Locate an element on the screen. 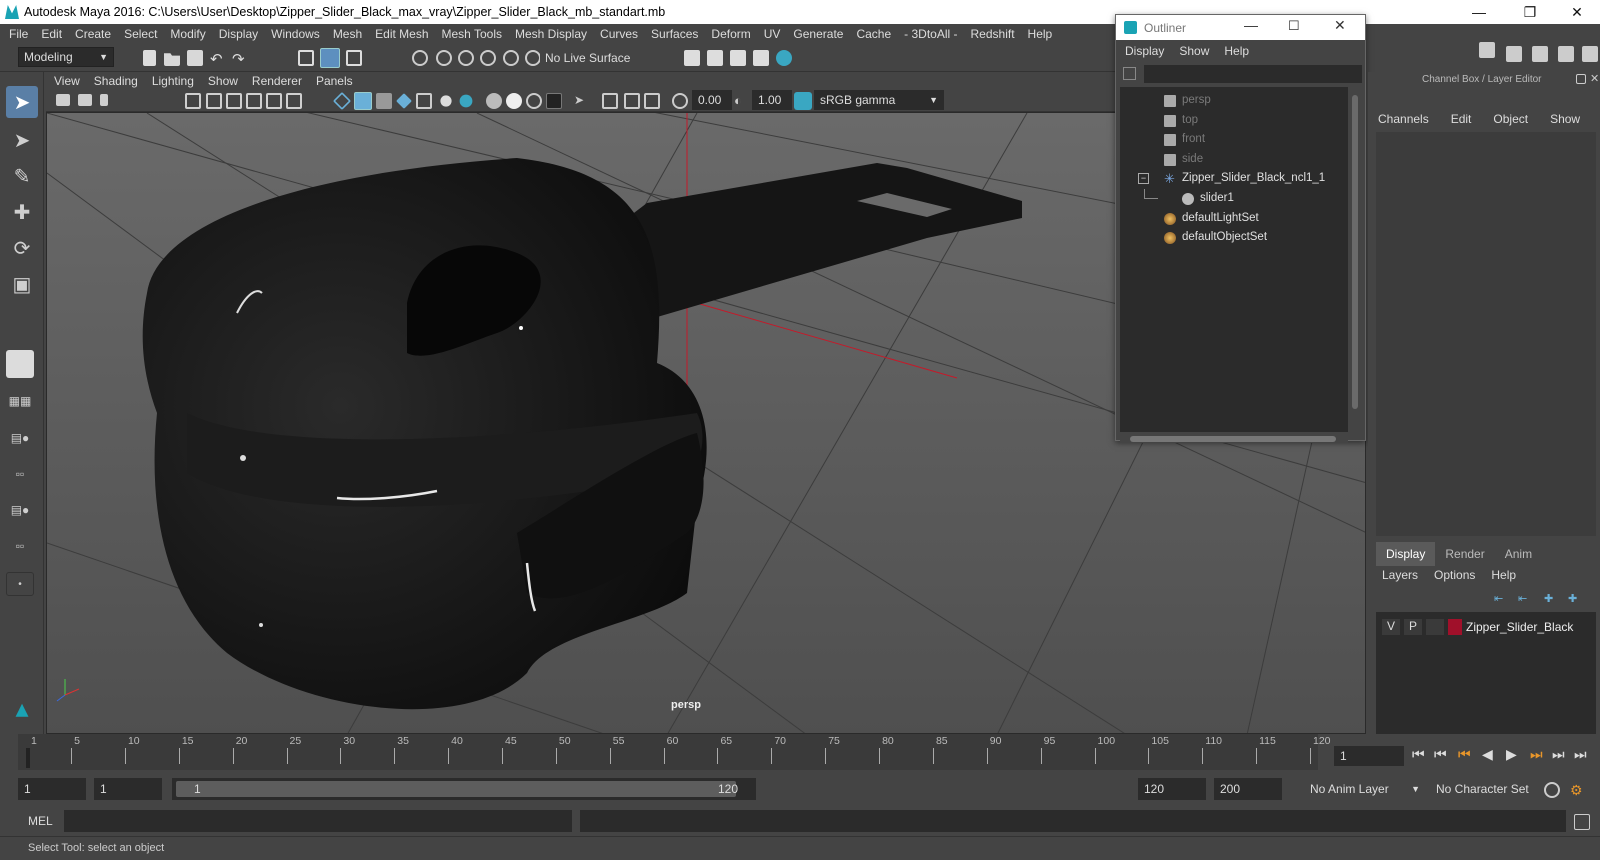 The width and height of the screenshot is (1600, 860). toggle-tool-settings-icon is located at coordinates (1566, 54).